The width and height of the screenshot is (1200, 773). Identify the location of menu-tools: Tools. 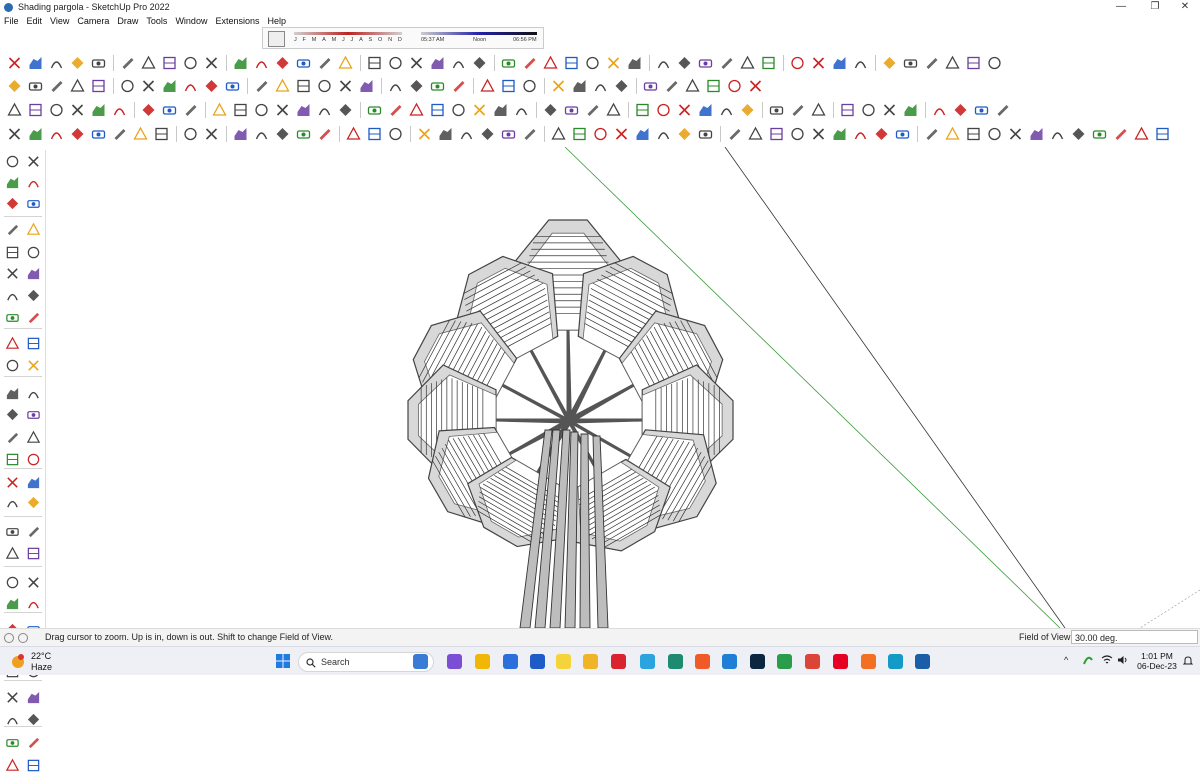
(156, 21).